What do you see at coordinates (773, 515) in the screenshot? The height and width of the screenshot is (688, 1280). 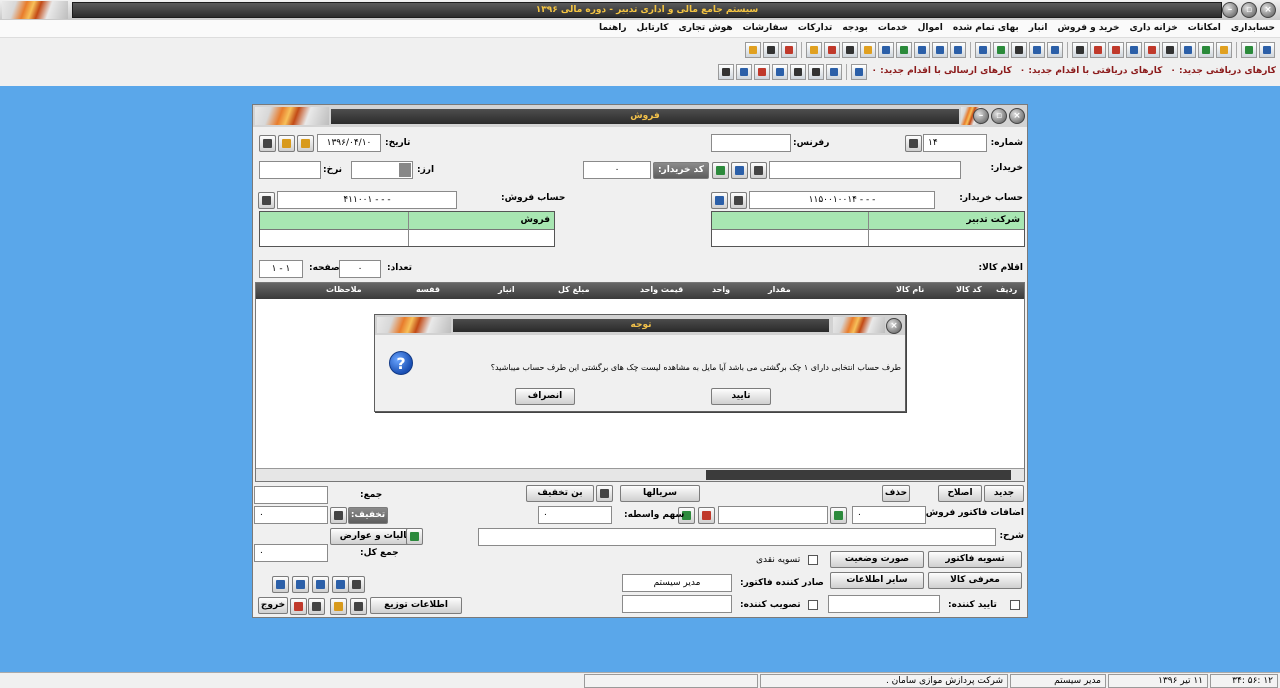 I see `additions-desc-field` at bounding box center [773, 515].